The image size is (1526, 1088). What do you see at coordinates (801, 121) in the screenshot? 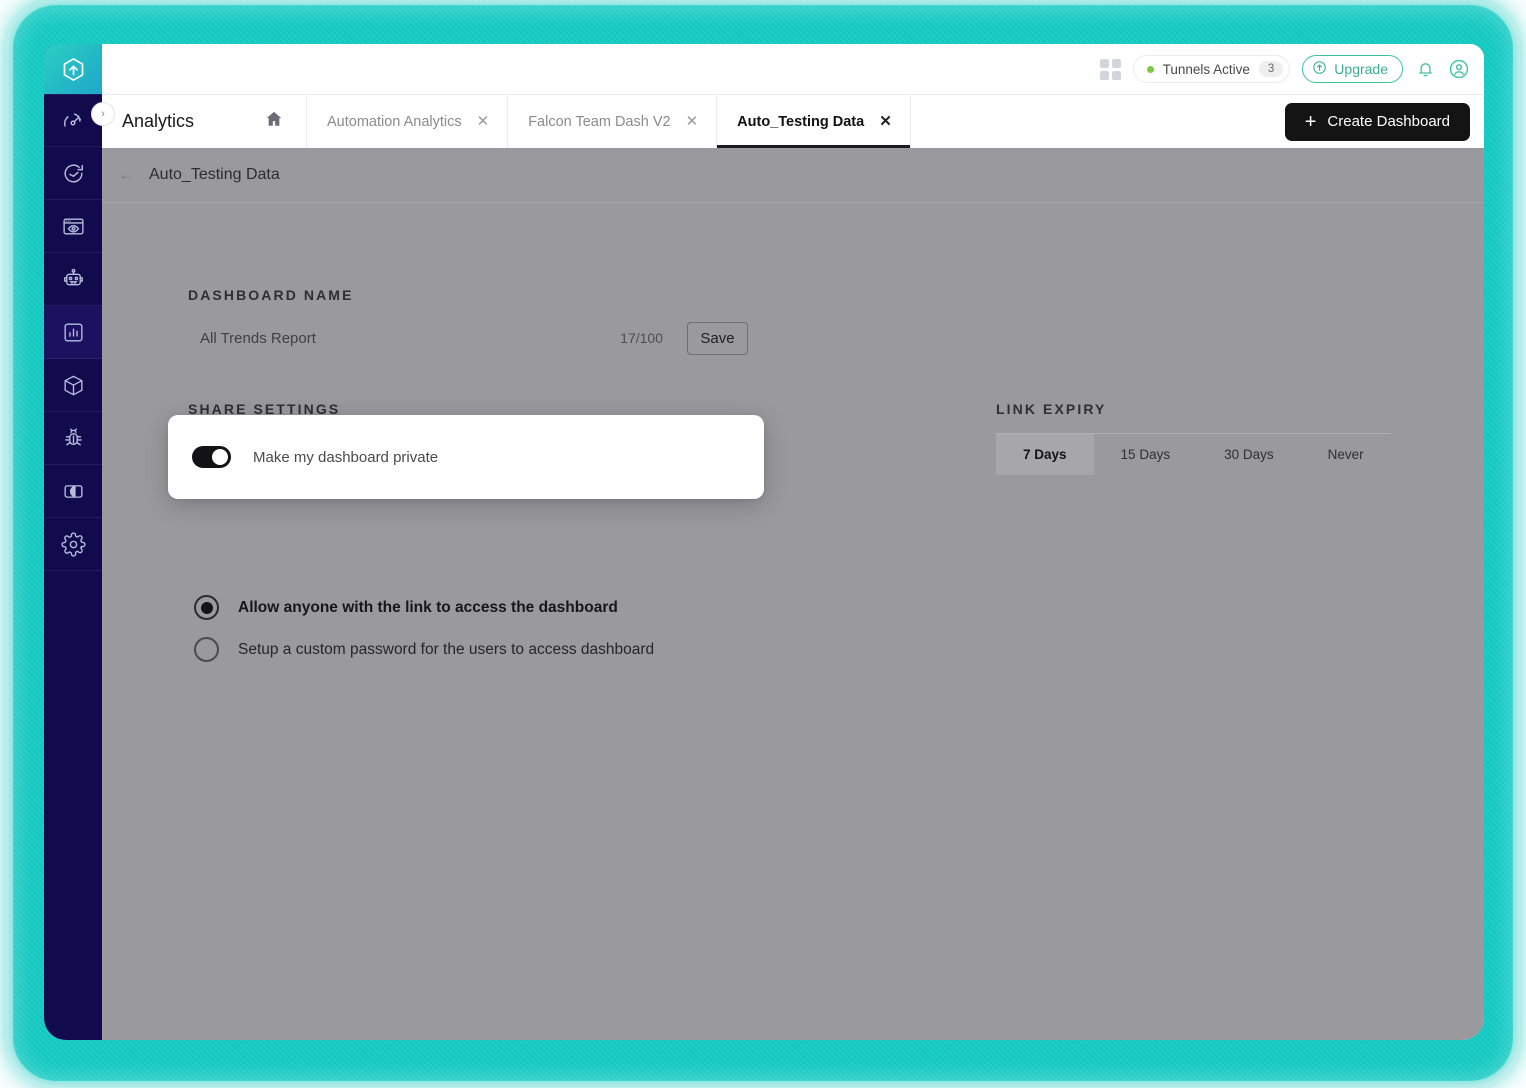
I see `tab-label: Auto_Testing Data` at bounding box center [801, 121].